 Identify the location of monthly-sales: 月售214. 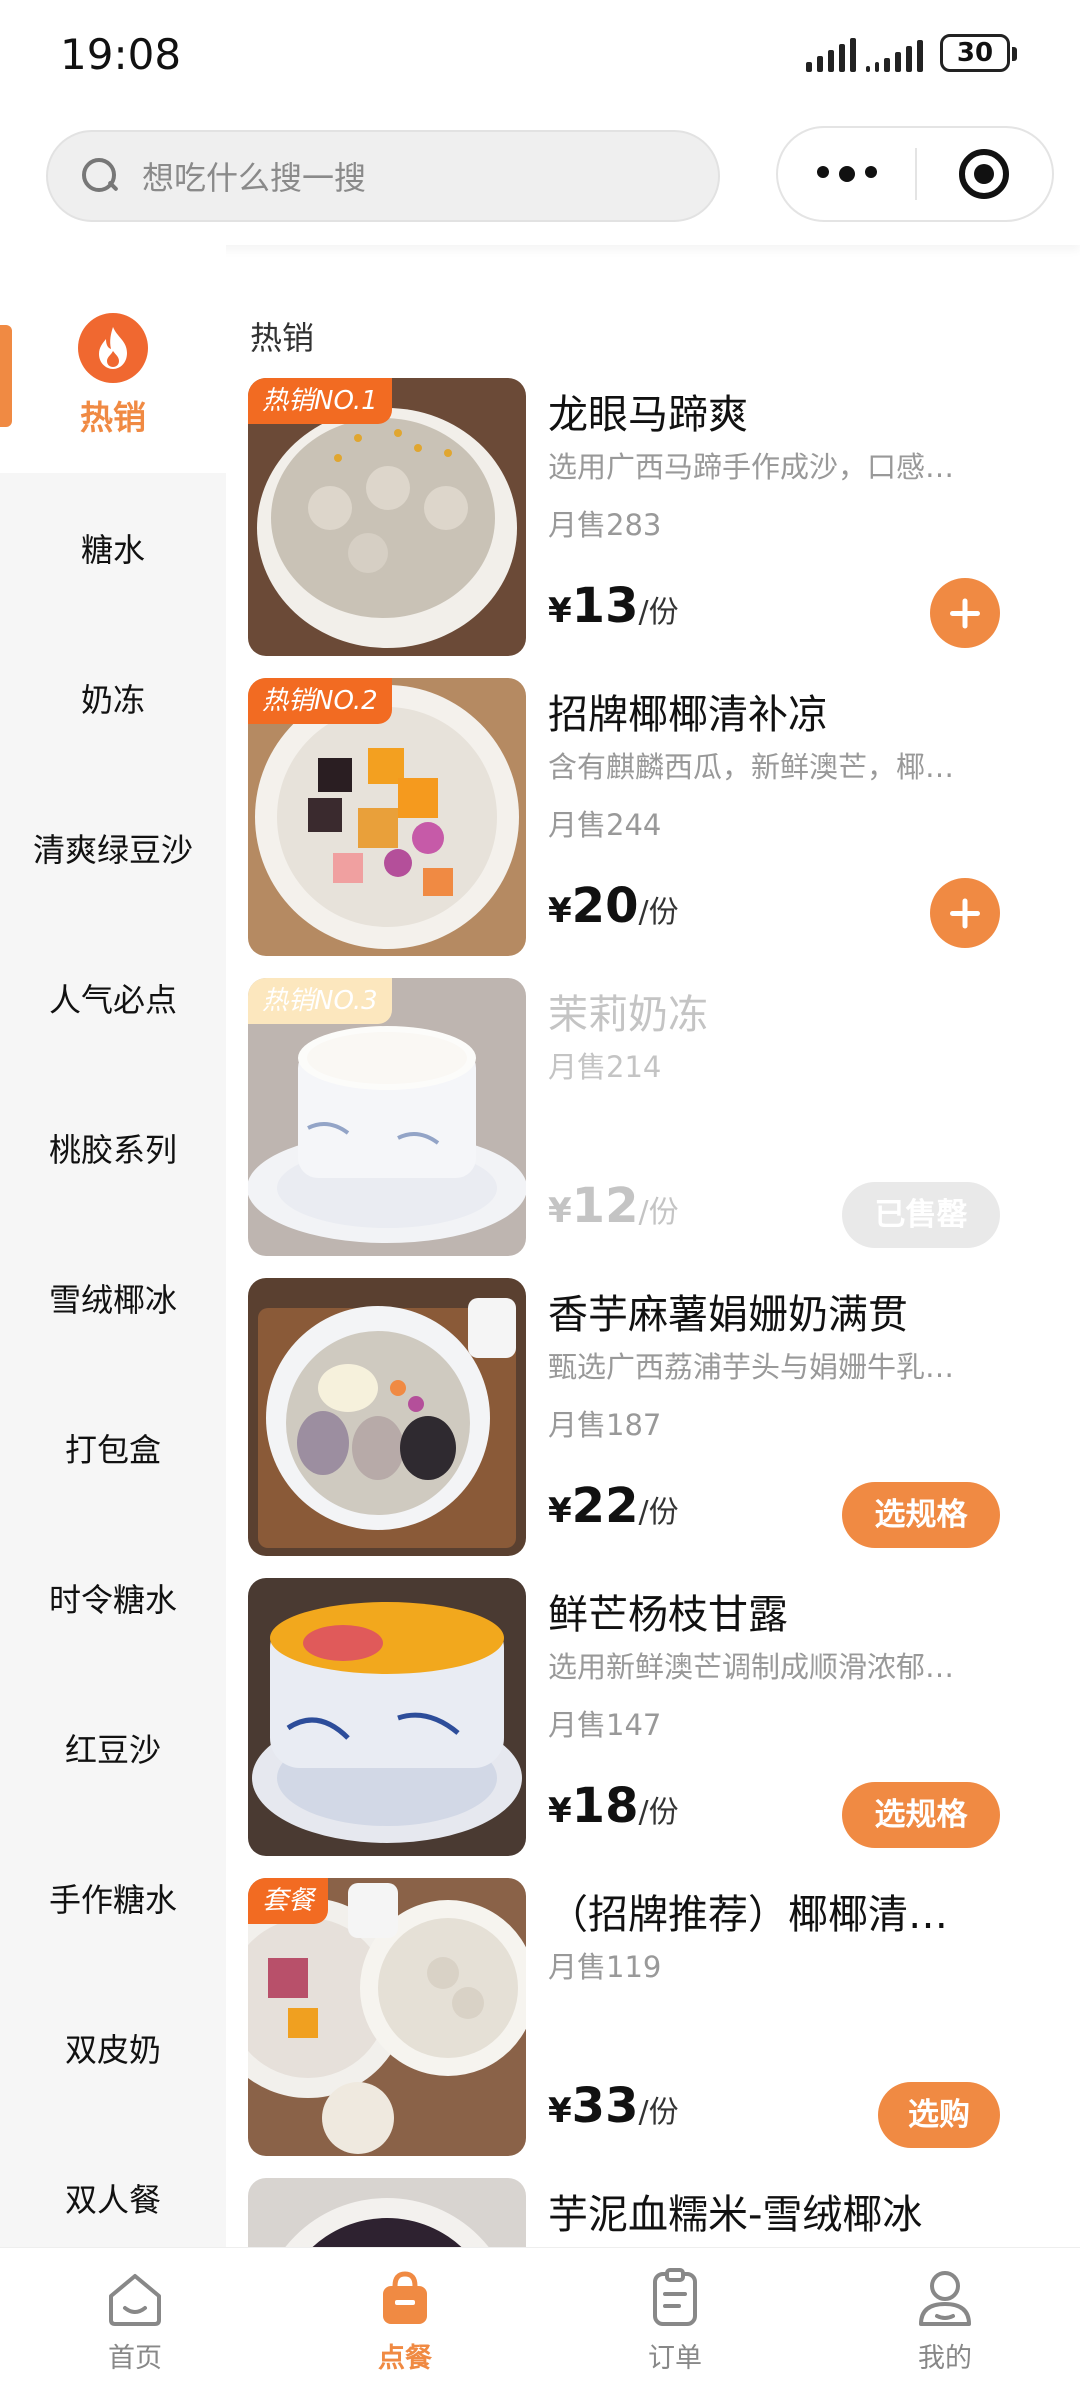
(605, 1067).